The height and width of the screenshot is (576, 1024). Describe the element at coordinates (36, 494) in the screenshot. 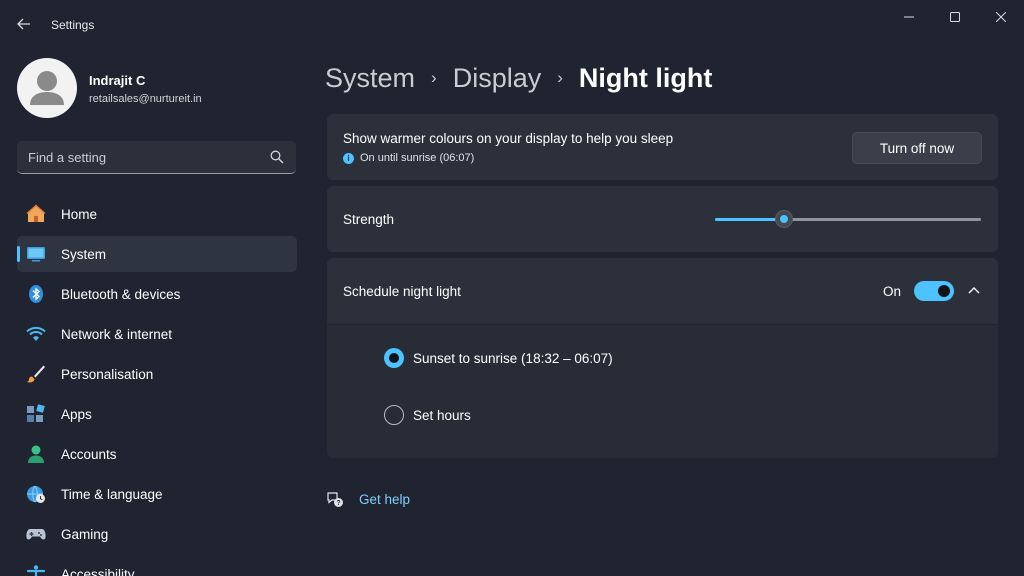

I see `globe-clock-icon` at that location.